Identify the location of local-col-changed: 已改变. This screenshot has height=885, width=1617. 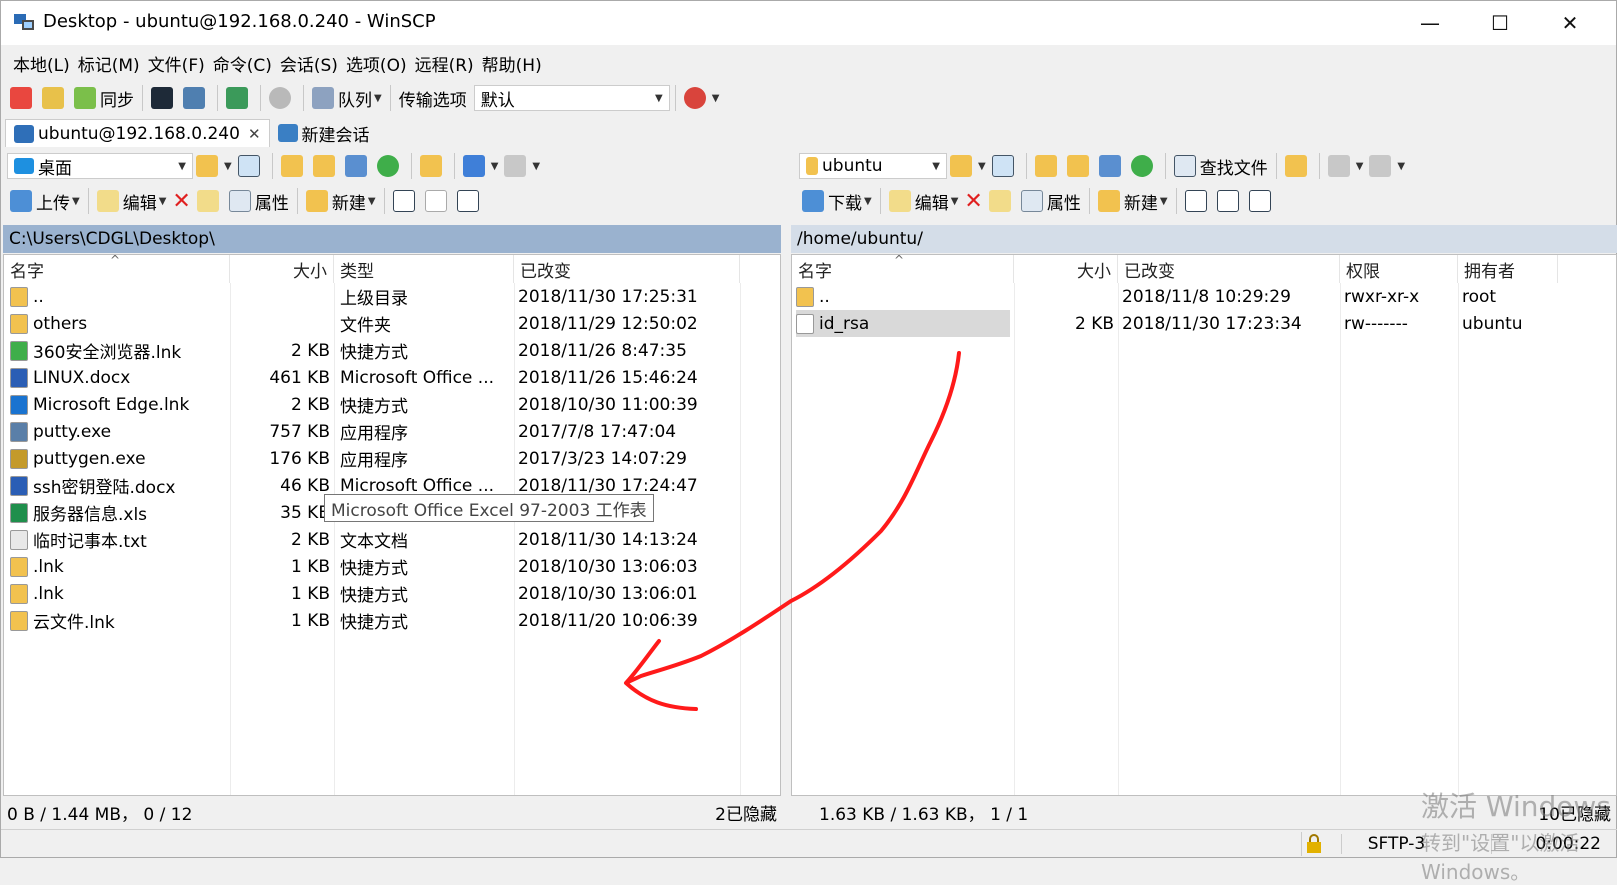
(627, 269).